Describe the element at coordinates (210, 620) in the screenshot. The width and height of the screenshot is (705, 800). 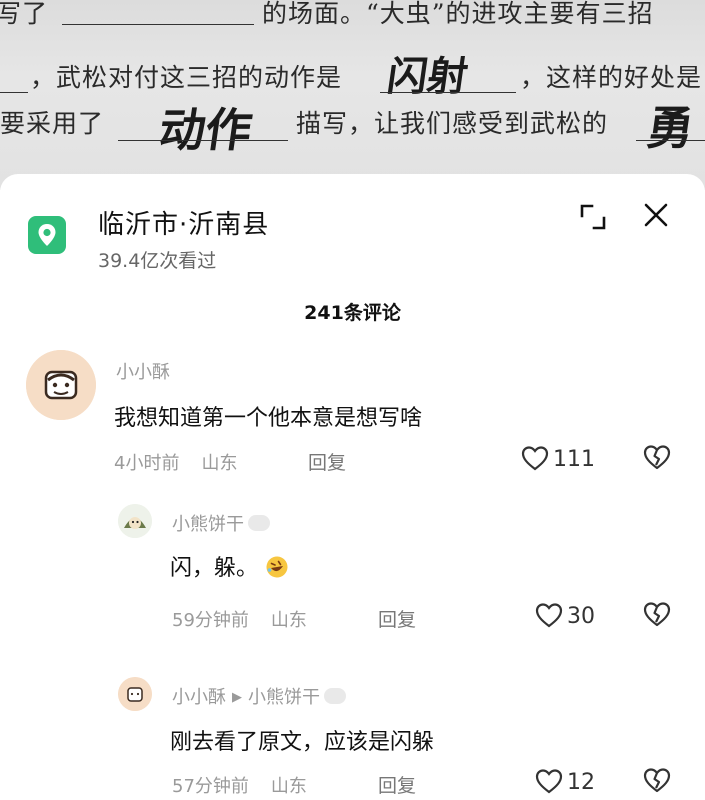
I see `comment-time: 59分钟前` at that location.